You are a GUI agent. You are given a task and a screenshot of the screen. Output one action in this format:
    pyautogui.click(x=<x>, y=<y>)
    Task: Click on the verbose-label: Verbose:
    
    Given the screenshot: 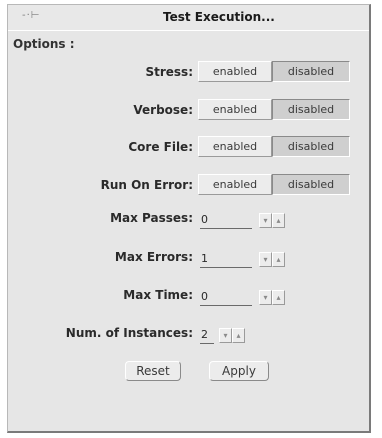 What is the action you would take?
    pyautogui.click(x=163, y=110)
    